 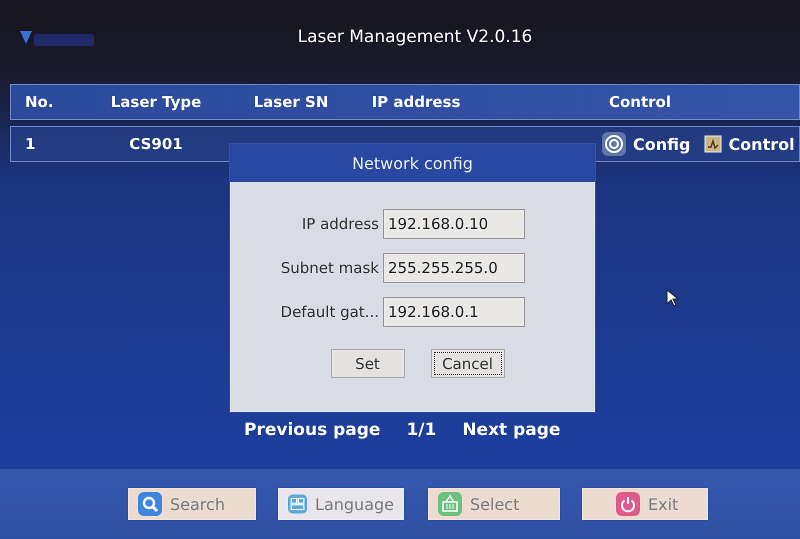 What do you see at coordinates (291, 102) in the screenshot?
I see `column-header: Laser SN` at bounding box center [291, 102].